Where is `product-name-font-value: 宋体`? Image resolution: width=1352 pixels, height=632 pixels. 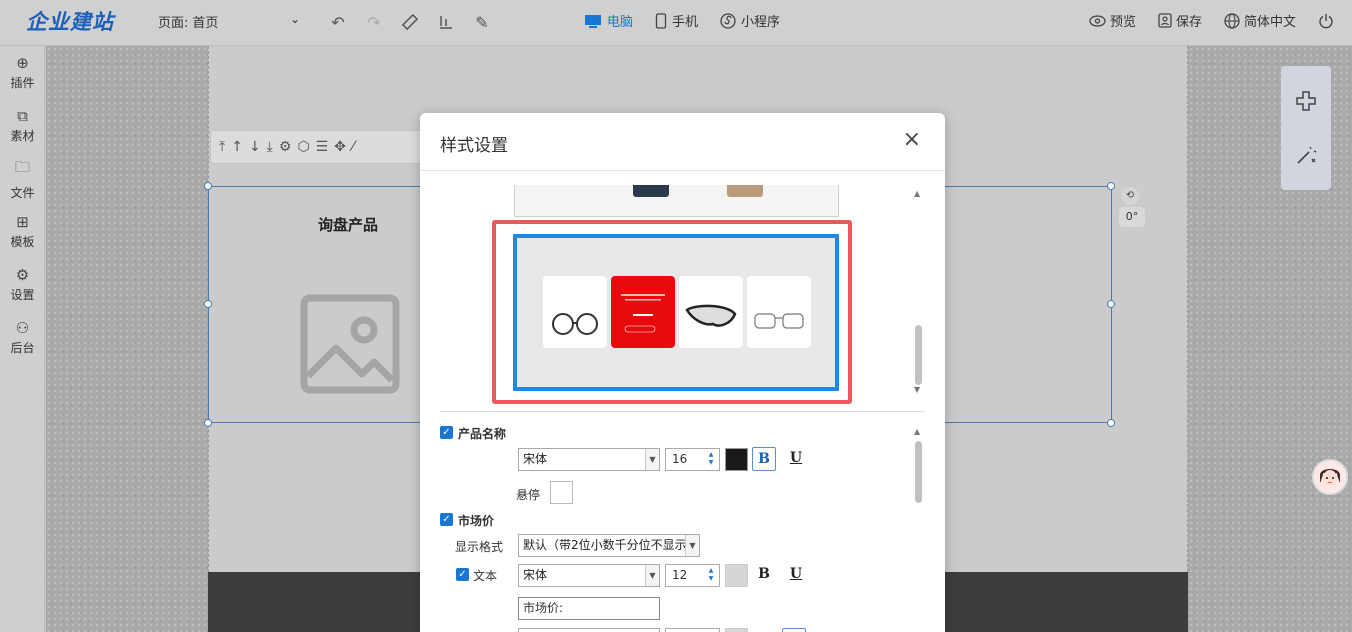 product-name-font-value: 宋体 is located at coordinates (535, 459).